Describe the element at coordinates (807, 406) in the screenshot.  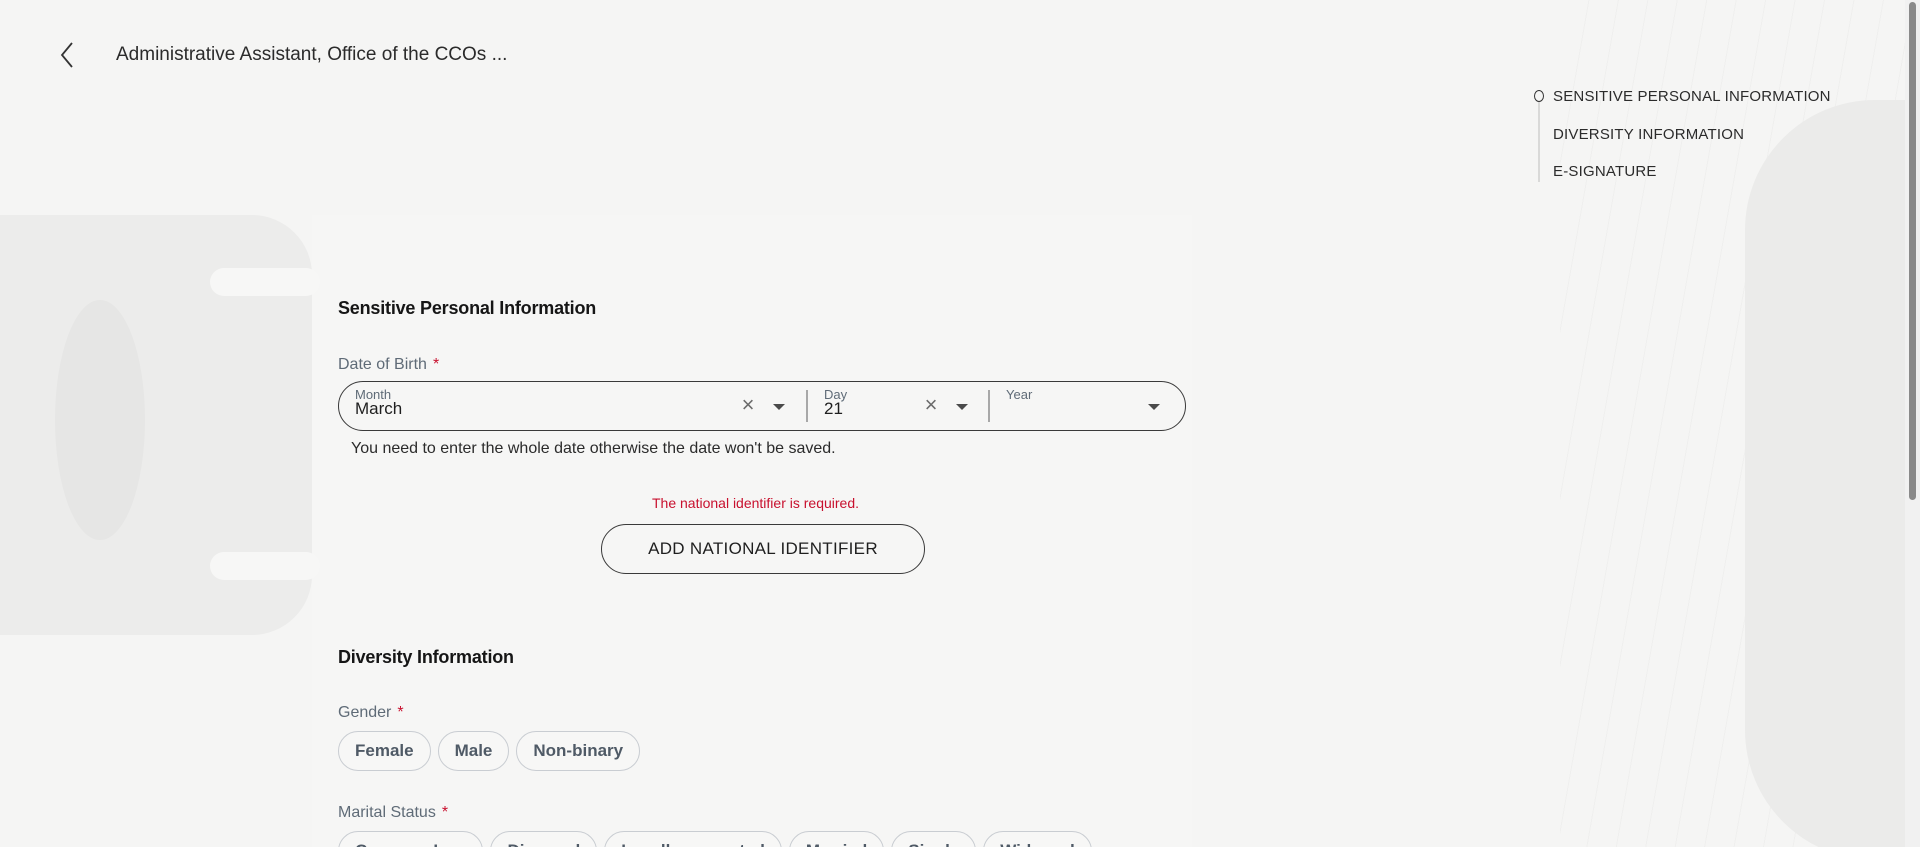
I see `divider` at that location.